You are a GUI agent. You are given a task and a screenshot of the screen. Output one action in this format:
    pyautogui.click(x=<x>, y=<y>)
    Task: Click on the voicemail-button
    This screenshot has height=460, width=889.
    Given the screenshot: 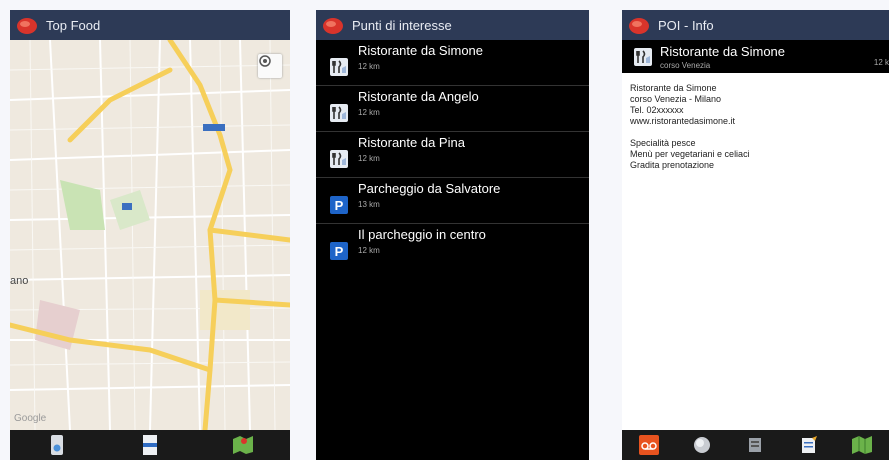 What is the action you would take?
    pyautogui.click(x=648, y=445)
    